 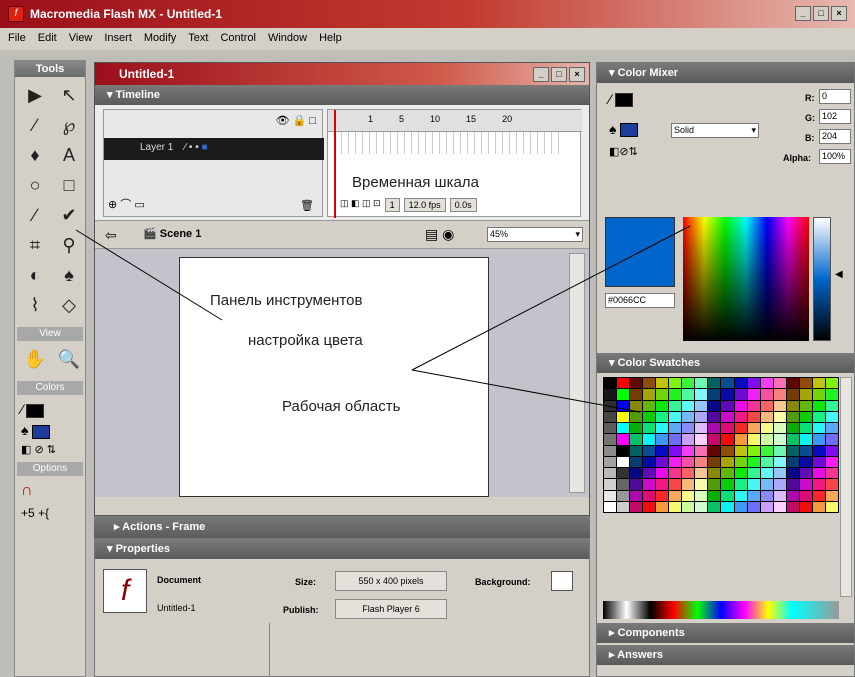 I want to click on minimize-button: _, so click(x=803, y=13).